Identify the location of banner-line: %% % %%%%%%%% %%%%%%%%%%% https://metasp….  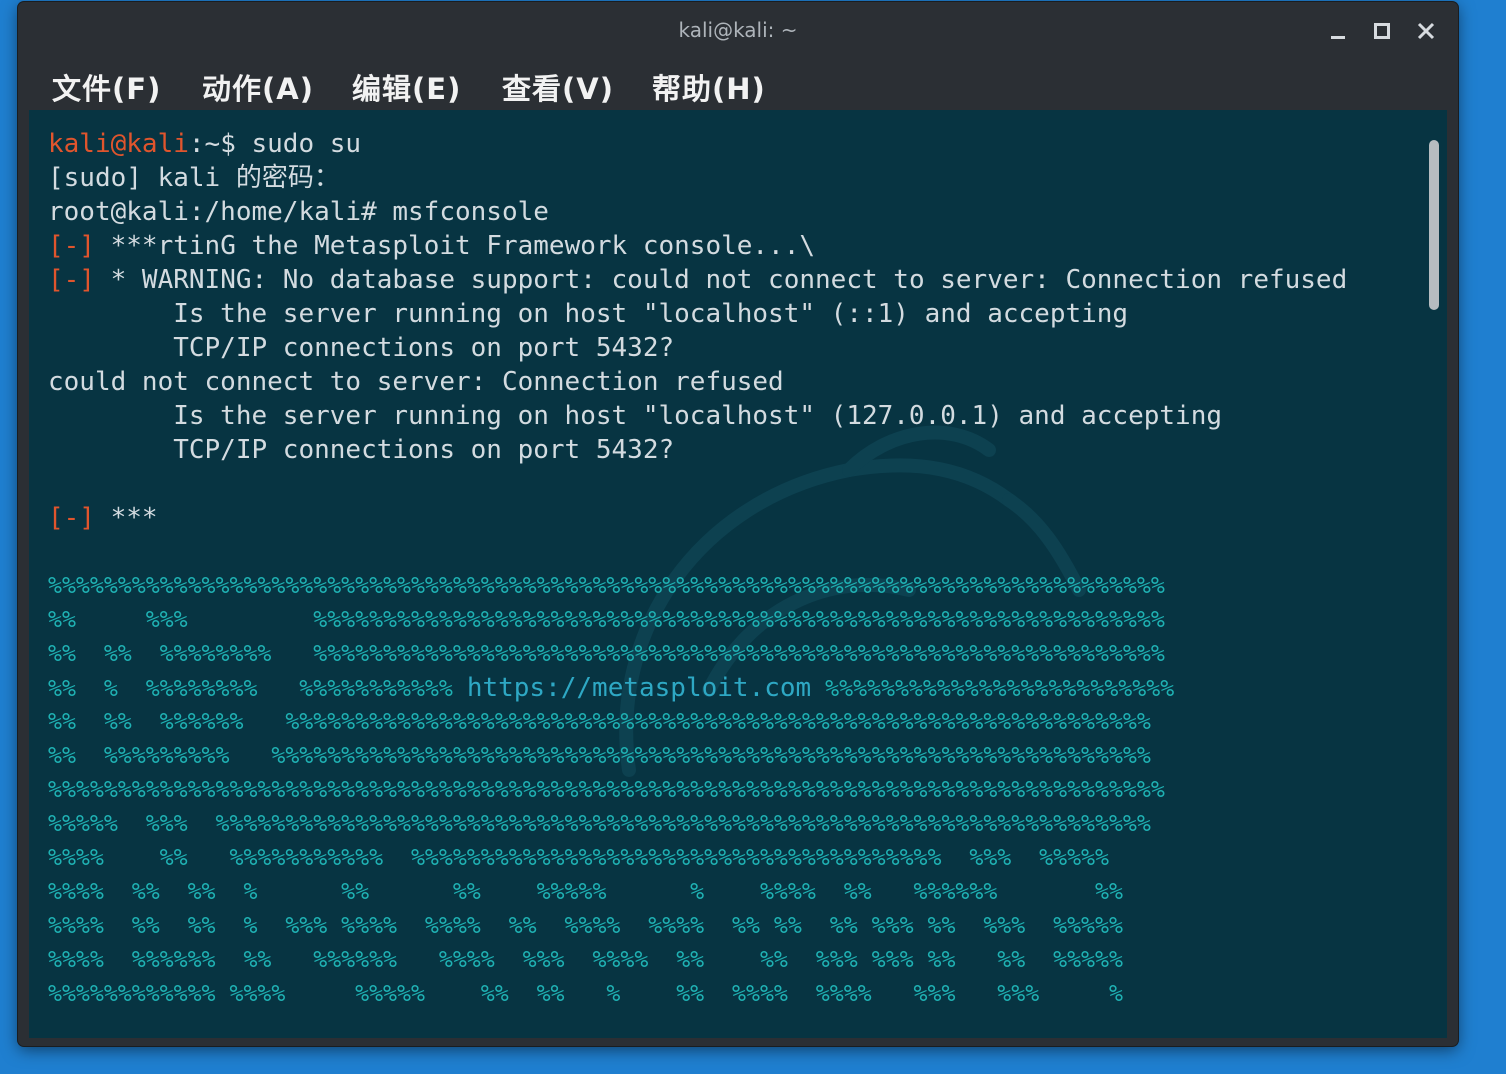
(611, 688).